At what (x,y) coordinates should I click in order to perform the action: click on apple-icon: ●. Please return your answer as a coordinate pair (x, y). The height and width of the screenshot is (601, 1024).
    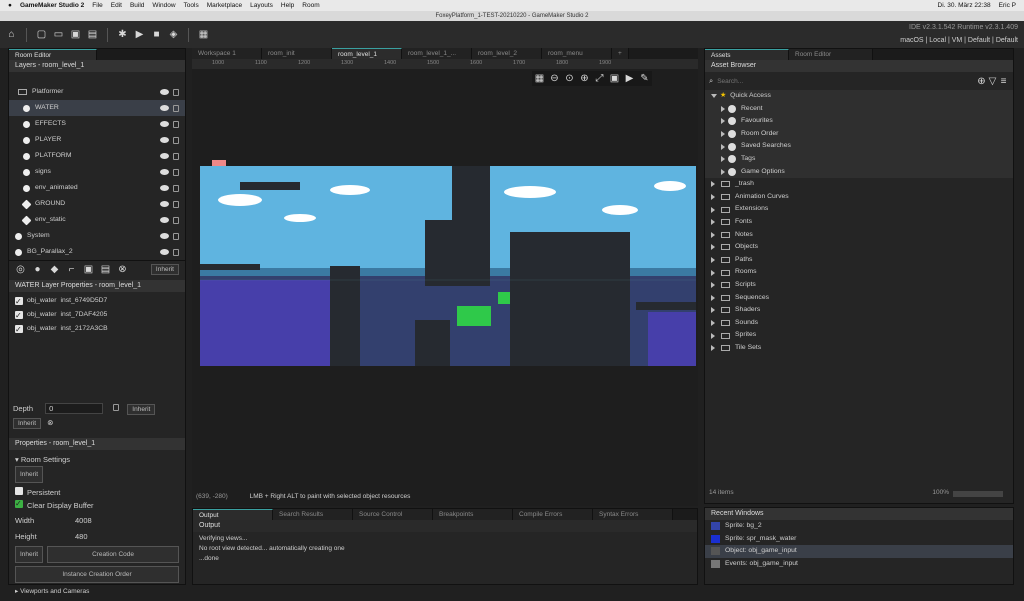
    Looking at the image, I should click on (10, 5).